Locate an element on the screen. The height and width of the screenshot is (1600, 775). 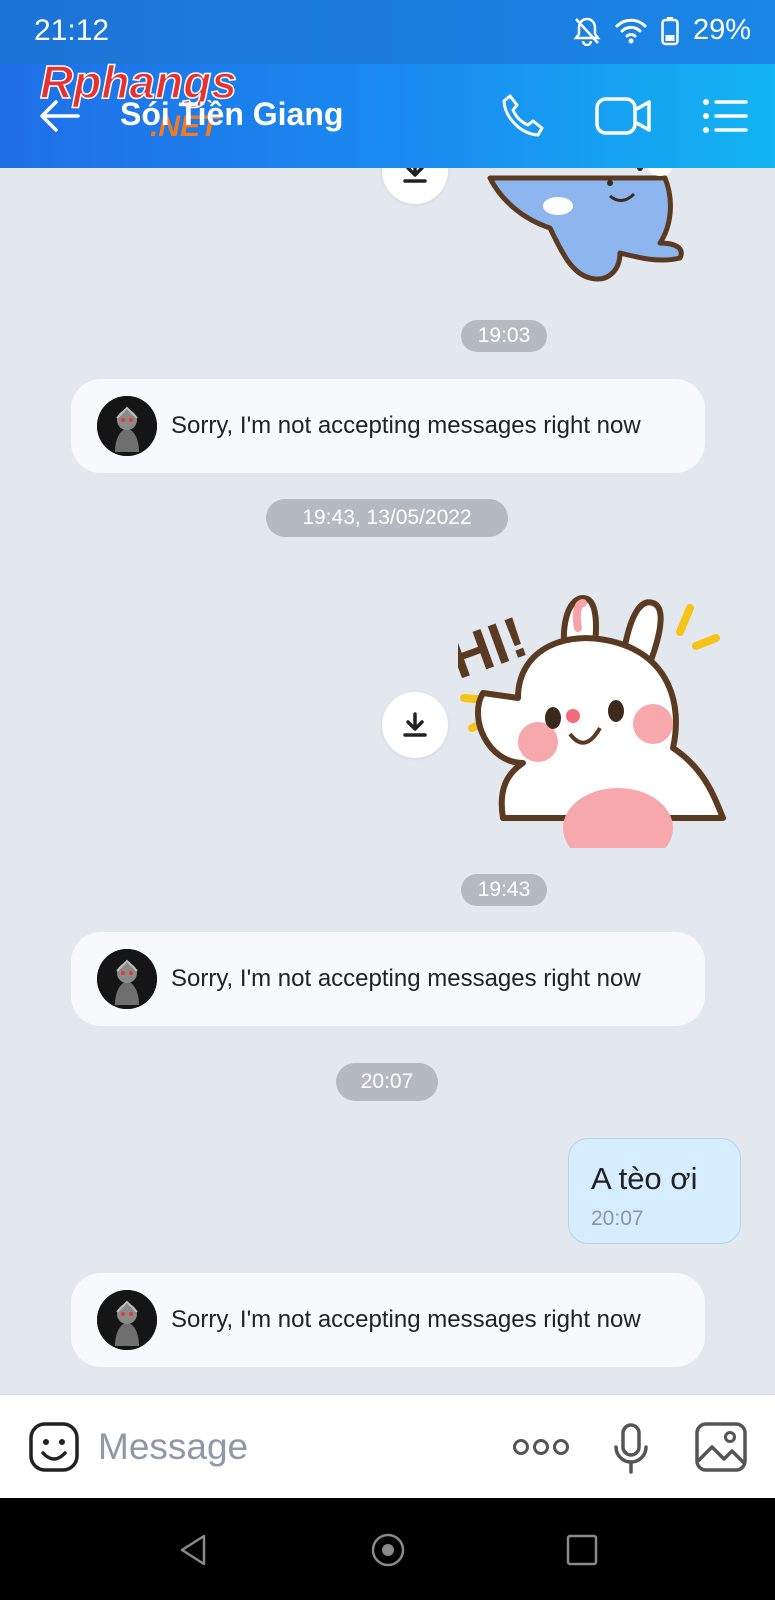
sticker-message is located at coordinates (595, 228).